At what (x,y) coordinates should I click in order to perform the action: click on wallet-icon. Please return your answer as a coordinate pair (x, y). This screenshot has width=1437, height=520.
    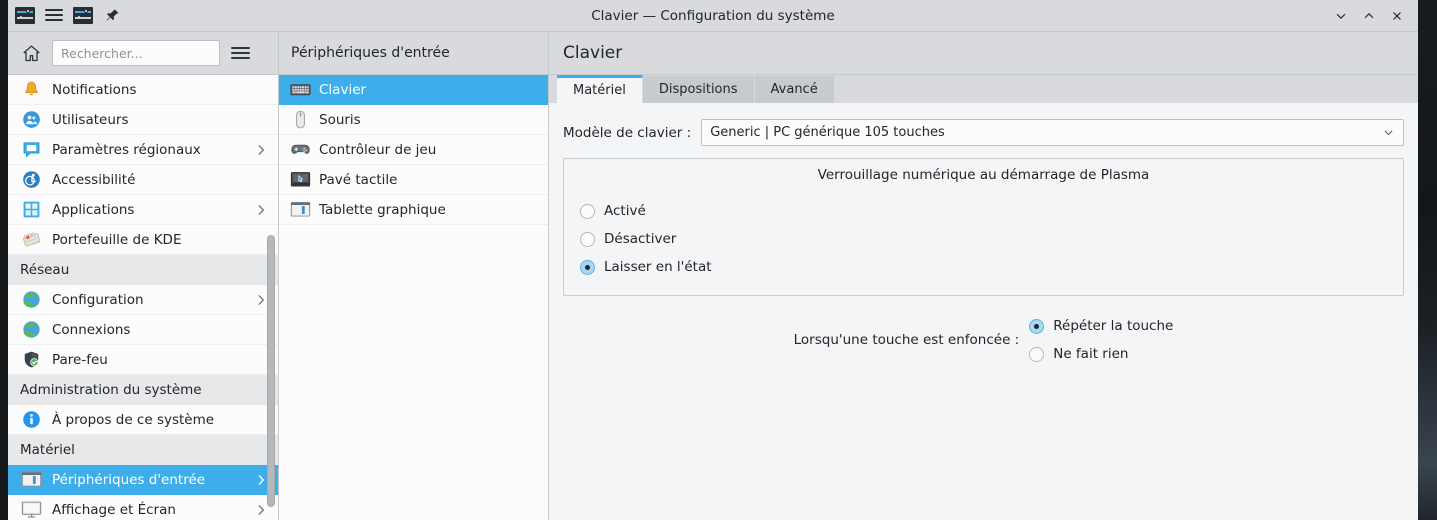
    Looking at the image, I should click on (31, 240).